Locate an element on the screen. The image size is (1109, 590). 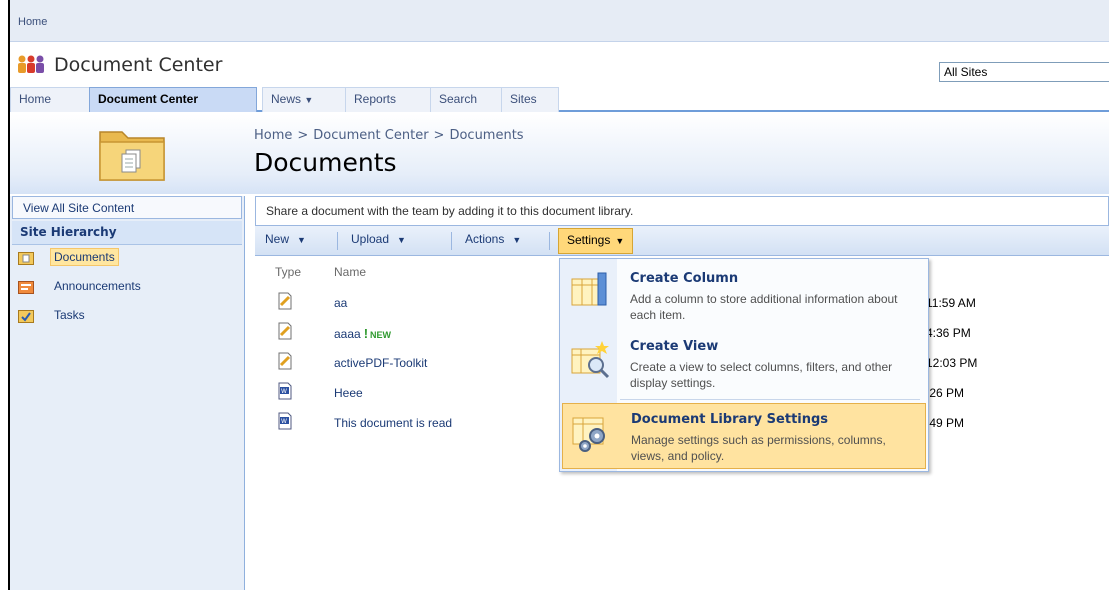
site-title-area: Document Center All Sites is located at coordinates (559, 68).